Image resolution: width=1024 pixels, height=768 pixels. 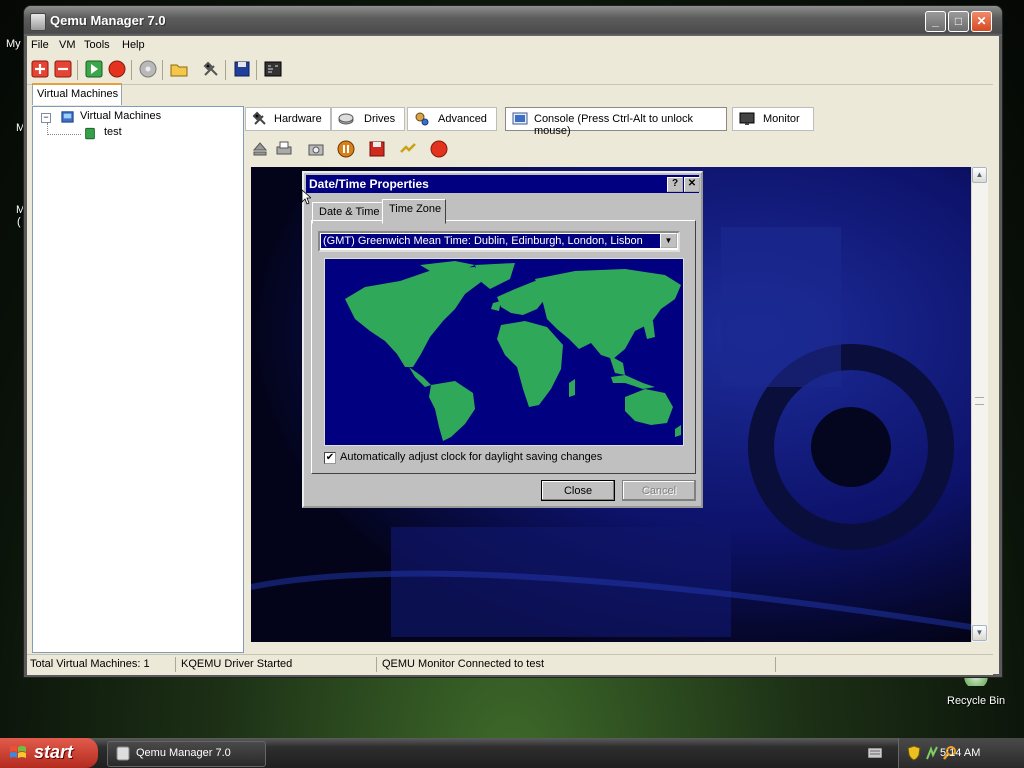 What do you see at coordinates (113, 132) in the screenshot?
I see `tree-item-test: test` at bounding box center [113, 132].